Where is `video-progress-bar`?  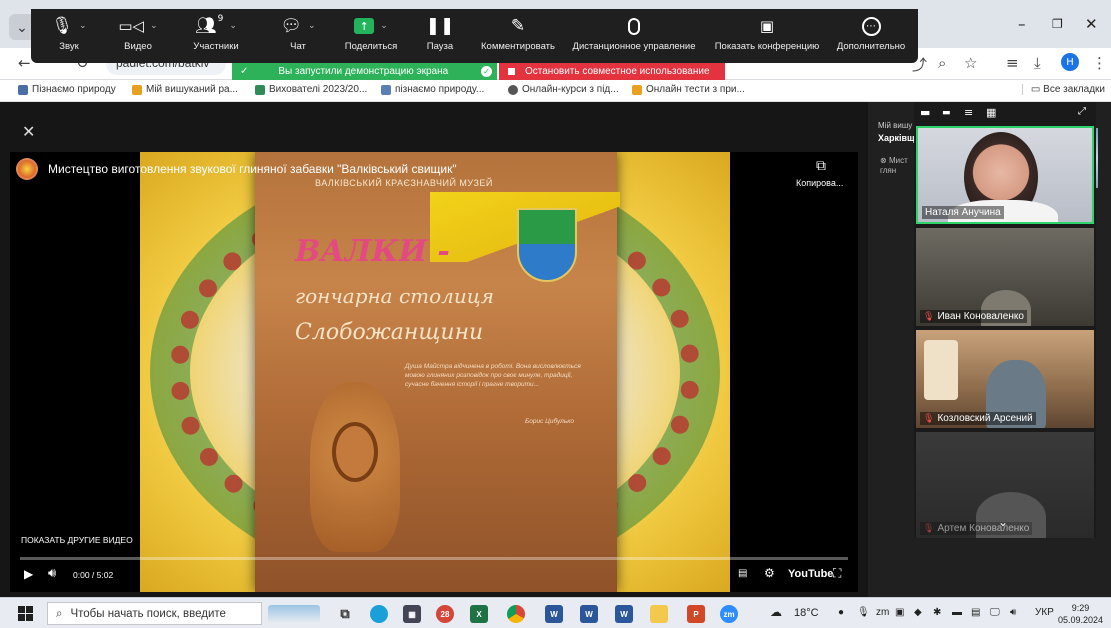 video-progress-bar is located at coordinates (434, 558).